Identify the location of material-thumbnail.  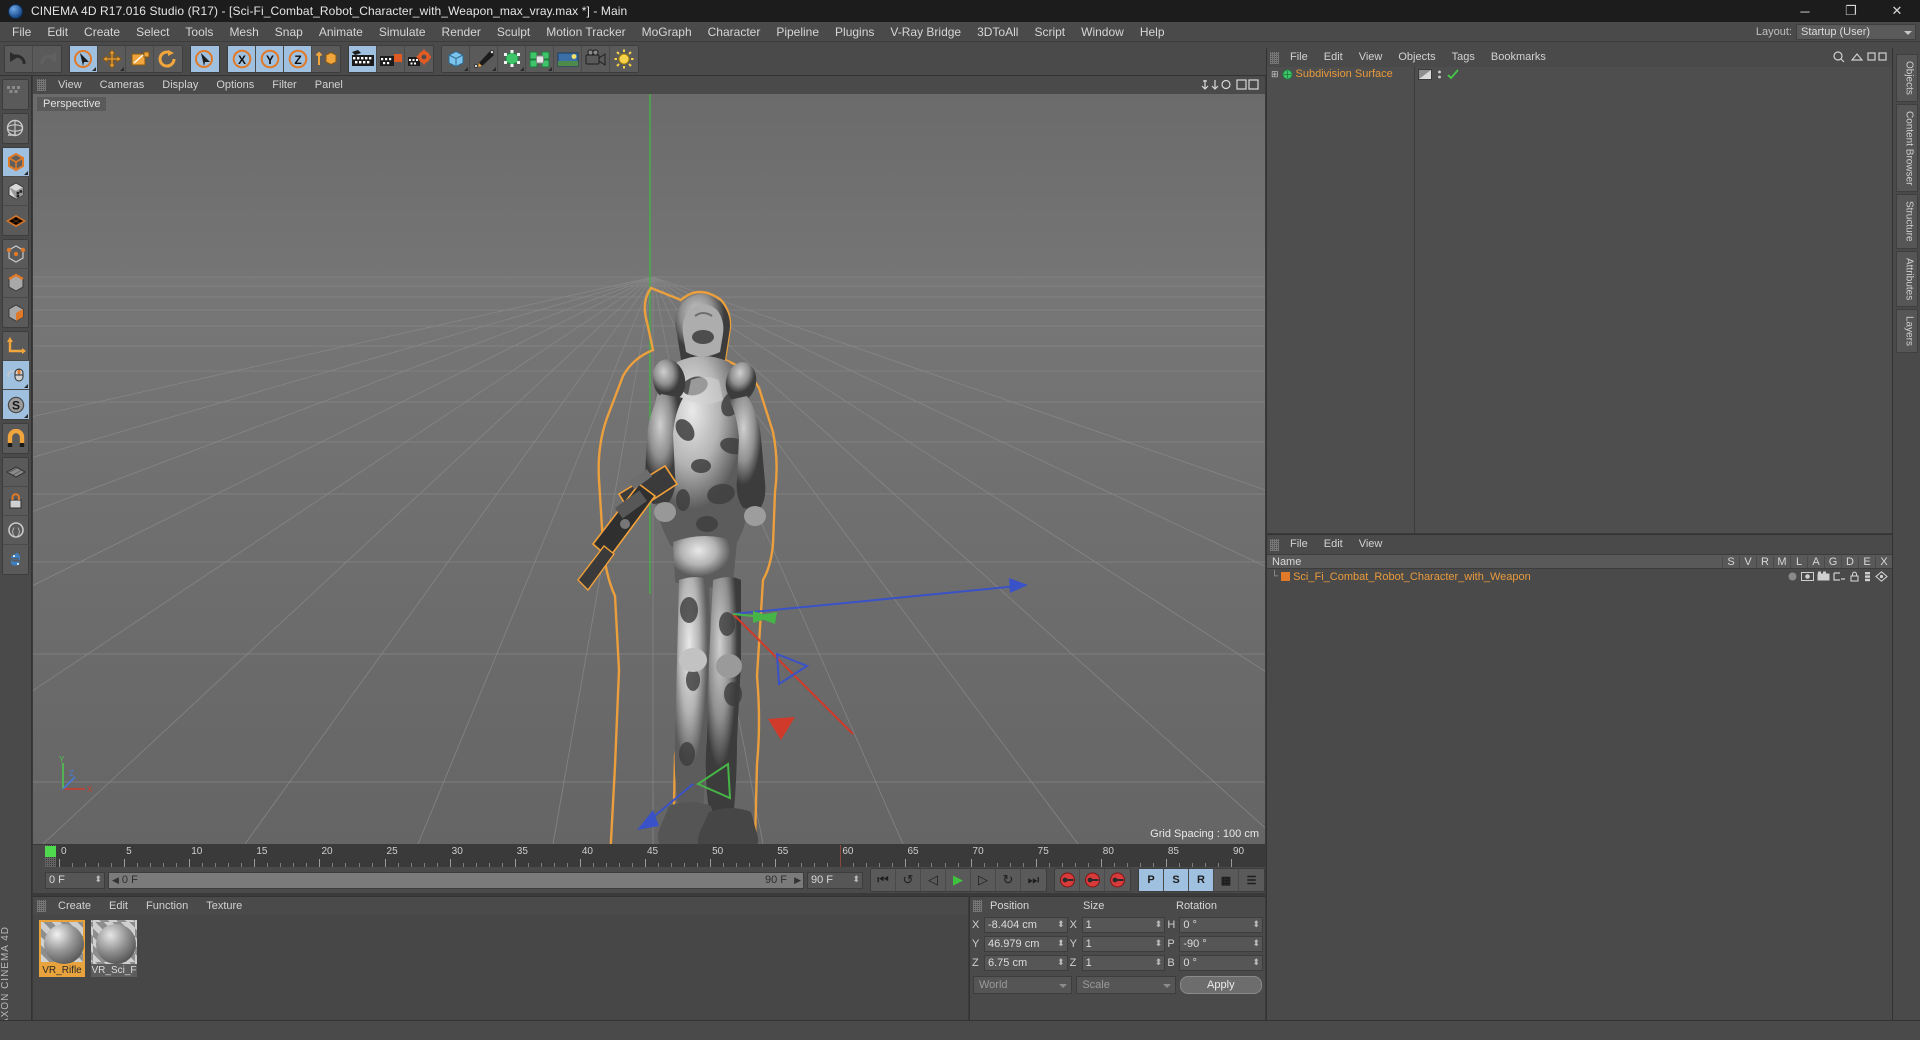
(114, 942).